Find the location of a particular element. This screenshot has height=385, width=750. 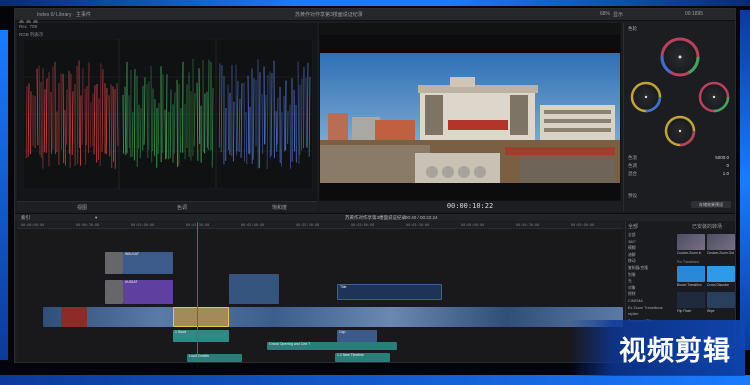

clip-label: Grand Opening and Cntr 7 is located at coordinates (290, 344).